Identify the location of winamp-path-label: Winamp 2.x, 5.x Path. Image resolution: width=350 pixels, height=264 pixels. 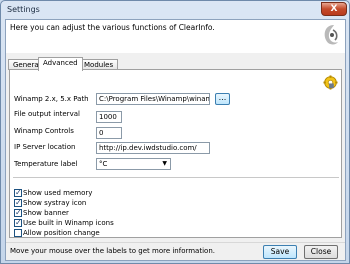
(51, 99).